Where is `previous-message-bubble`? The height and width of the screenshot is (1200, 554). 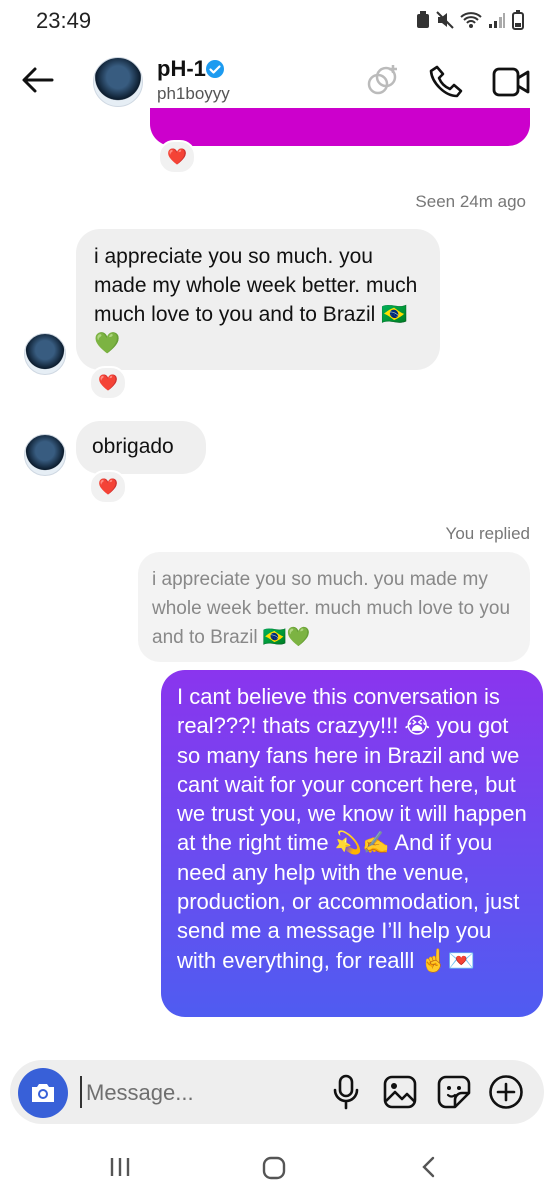
previous-message-bubble is located at coordinates (340, 127).